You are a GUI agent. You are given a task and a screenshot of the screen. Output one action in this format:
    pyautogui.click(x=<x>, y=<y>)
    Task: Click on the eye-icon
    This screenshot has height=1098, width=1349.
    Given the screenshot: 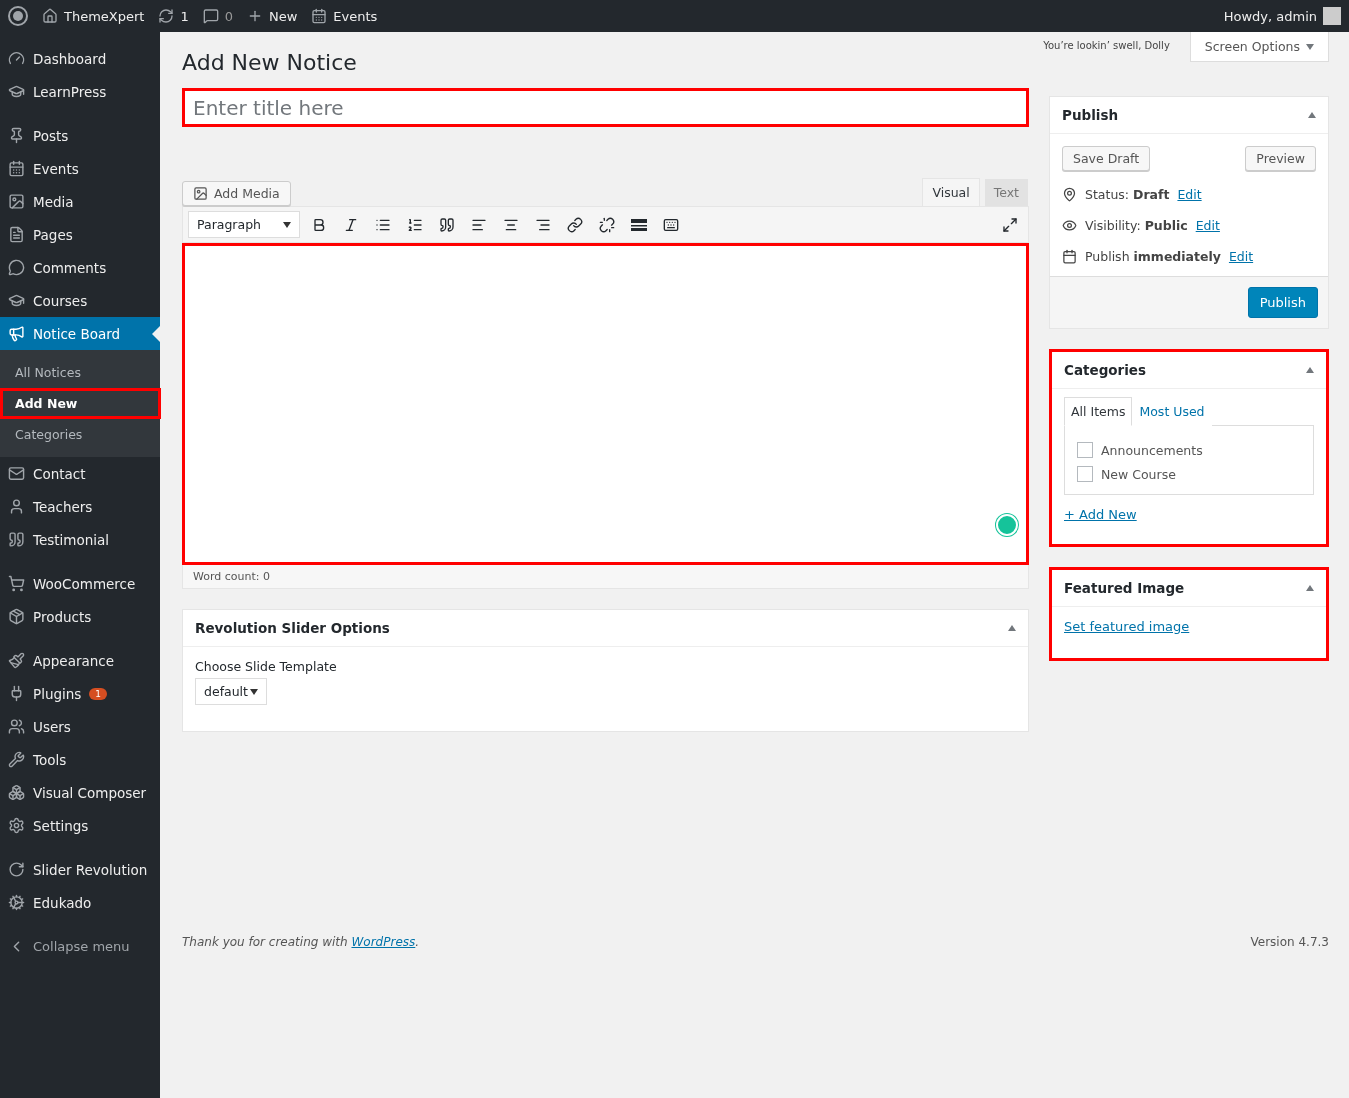 What is the action you would take?
    pyautogui.click(x=1069, y=225)
    